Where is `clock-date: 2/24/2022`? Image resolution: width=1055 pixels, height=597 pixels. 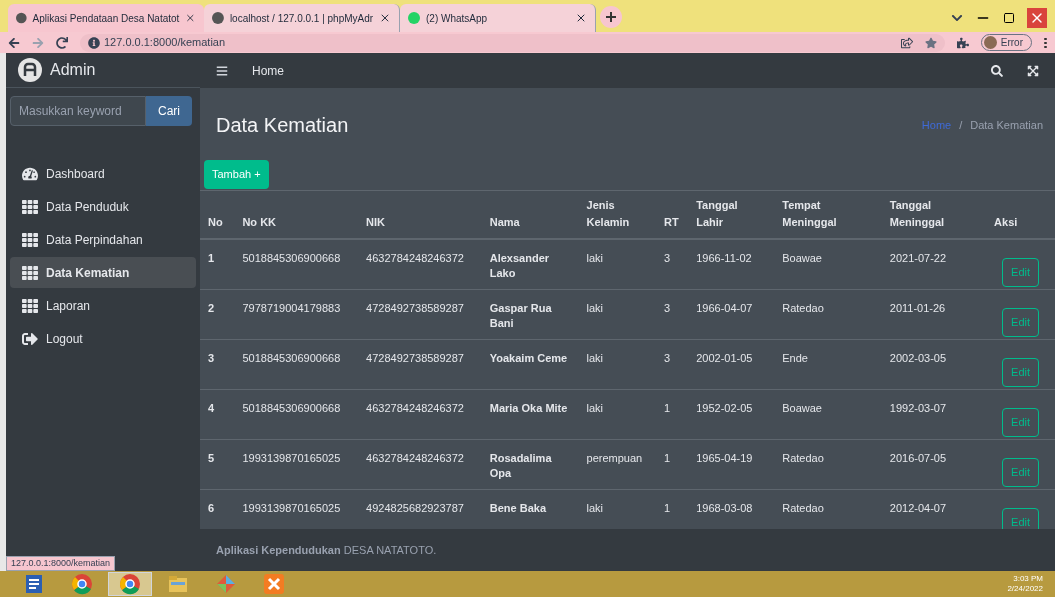 clock-date: 2/24/2022 is located at coordinates (1025, 589).